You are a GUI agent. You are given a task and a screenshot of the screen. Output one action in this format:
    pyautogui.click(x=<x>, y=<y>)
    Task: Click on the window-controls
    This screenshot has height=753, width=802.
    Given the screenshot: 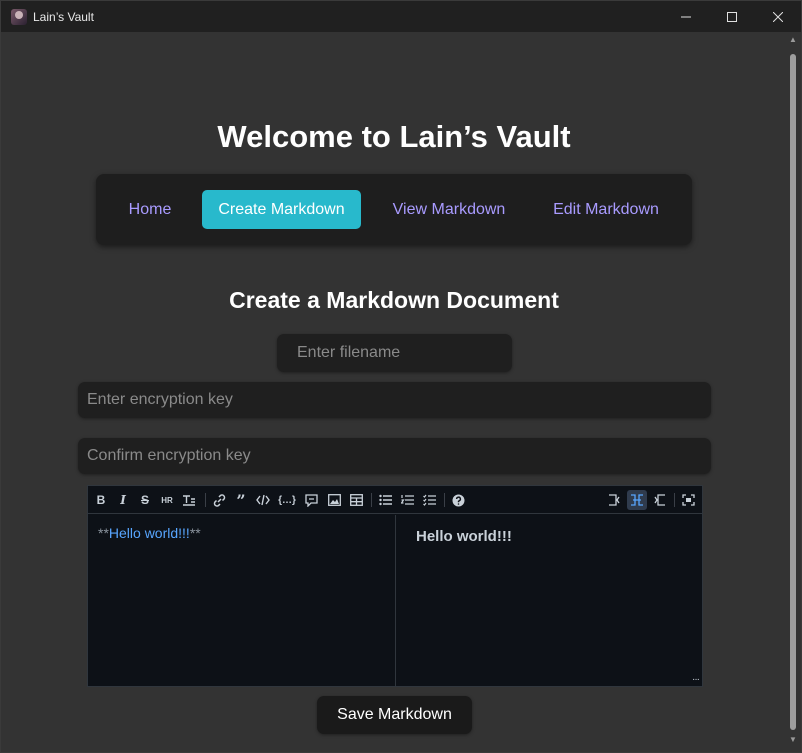 What is the action you would take?
    pyautogui.click(x=732, y=16)
    